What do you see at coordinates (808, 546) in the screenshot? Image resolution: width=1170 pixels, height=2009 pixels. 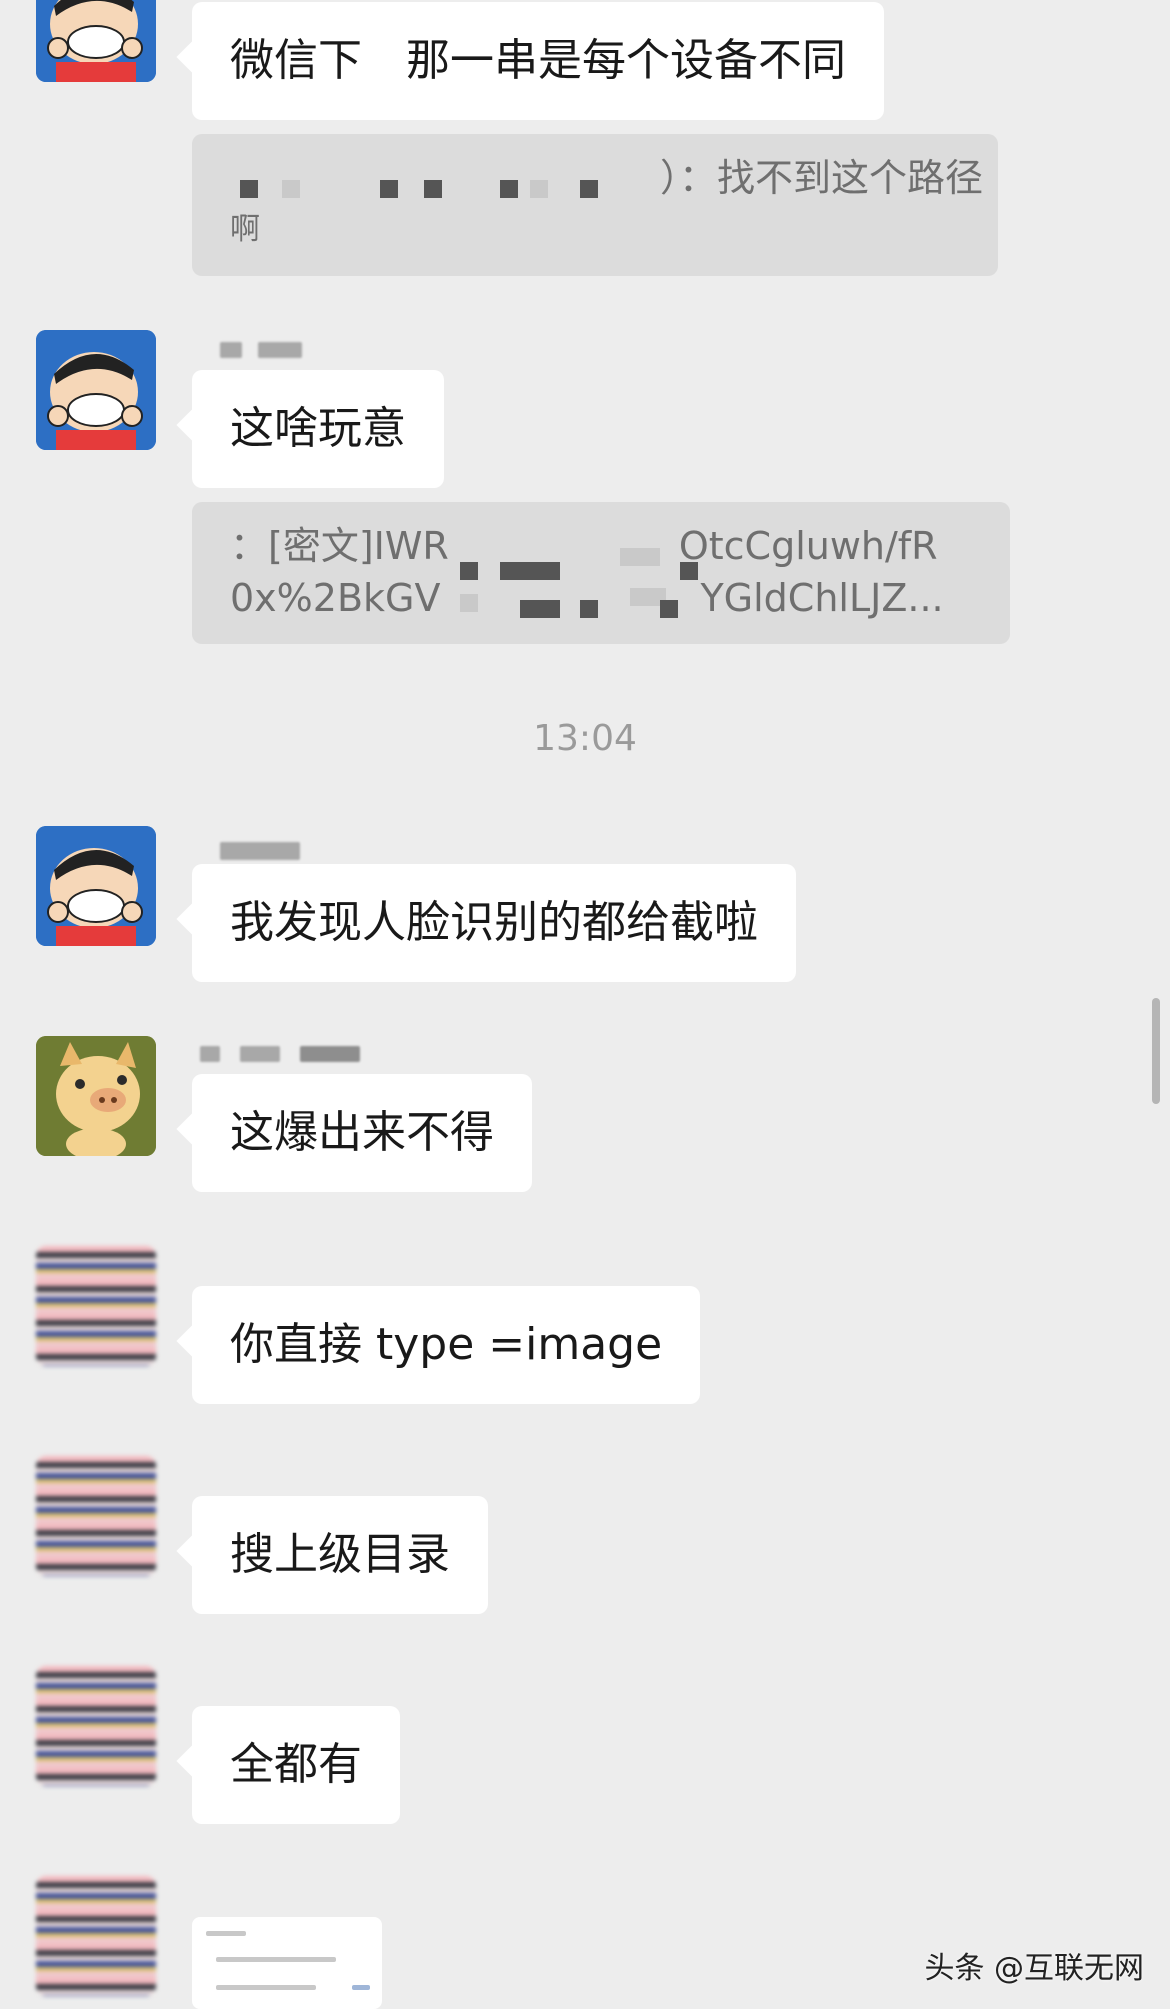 I see `quote-line-end: OtcCgluwh/fR` at bounding box center [808, 546].